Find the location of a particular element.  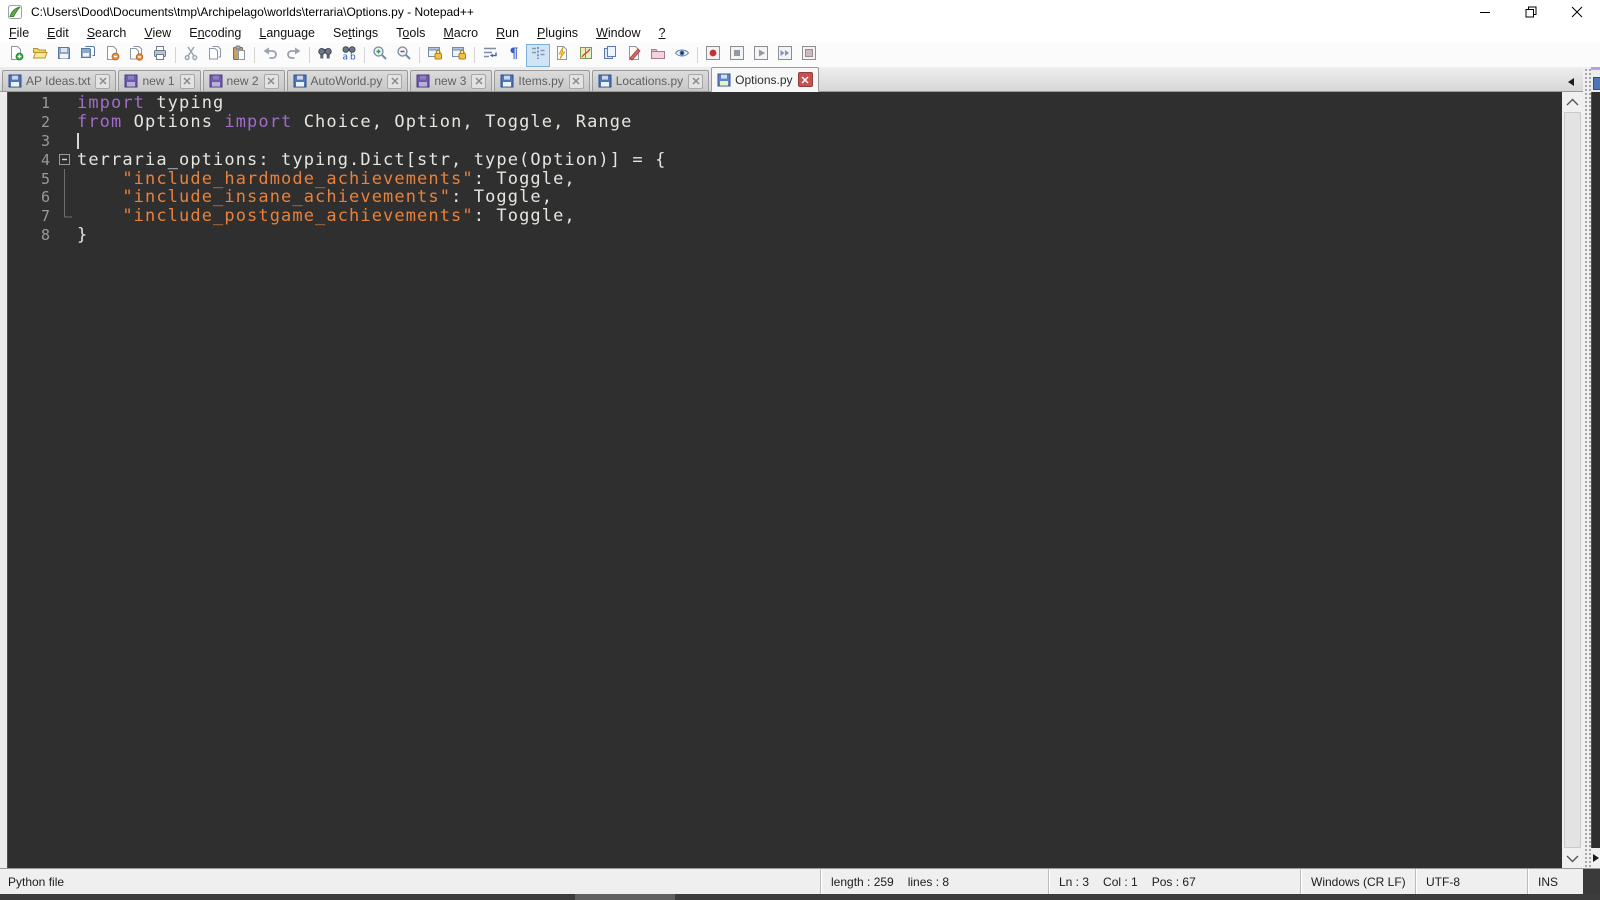

tab-new-2: new 2 is located at coordinates (243, 80).